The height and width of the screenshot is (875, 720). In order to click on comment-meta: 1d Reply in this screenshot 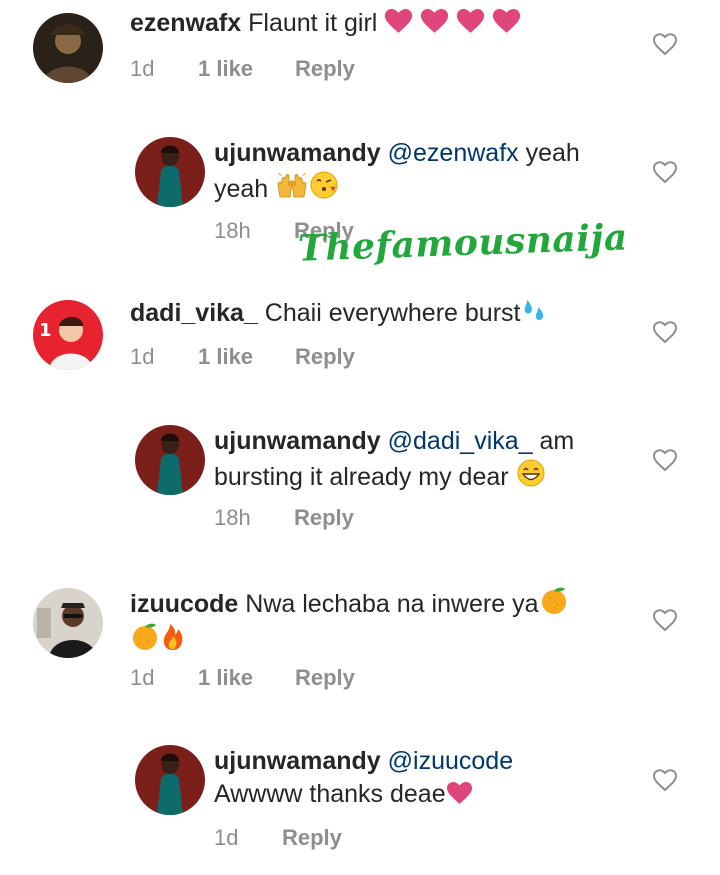, I will do `click(278, 838)`.